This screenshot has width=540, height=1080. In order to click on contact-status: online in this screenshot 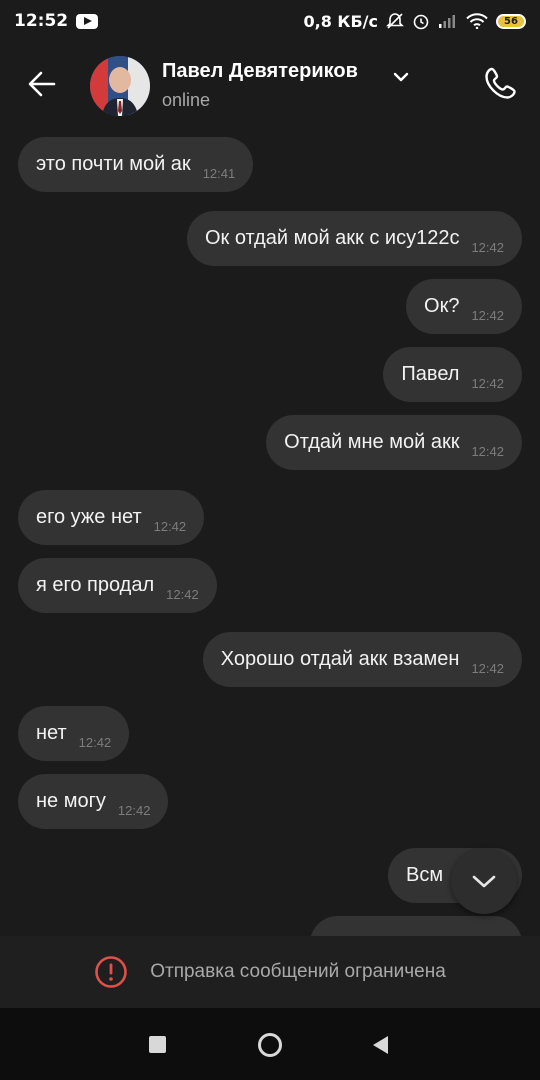, I will do `click(186, 100)`.